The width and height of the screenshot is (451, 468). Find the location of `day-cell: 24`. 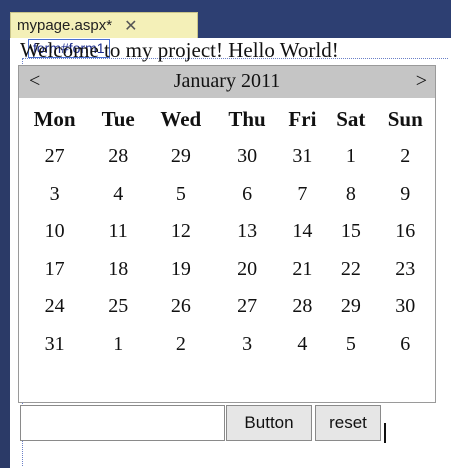

day-cell: 24 is located at coordinates (54, 307).